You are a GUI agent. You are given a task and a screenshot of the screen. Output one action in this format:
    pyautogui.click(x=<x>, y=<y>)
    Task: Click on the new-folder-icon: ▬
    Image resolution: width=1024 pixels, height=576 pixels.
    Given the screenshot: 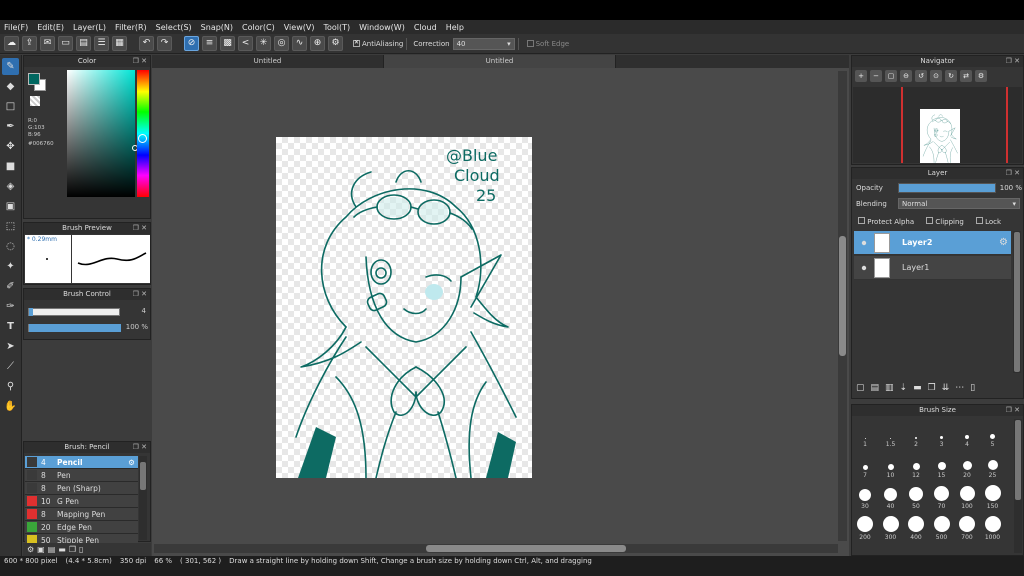 What is the action you would take?
    pyautogui.click(x=917, y=388)
    